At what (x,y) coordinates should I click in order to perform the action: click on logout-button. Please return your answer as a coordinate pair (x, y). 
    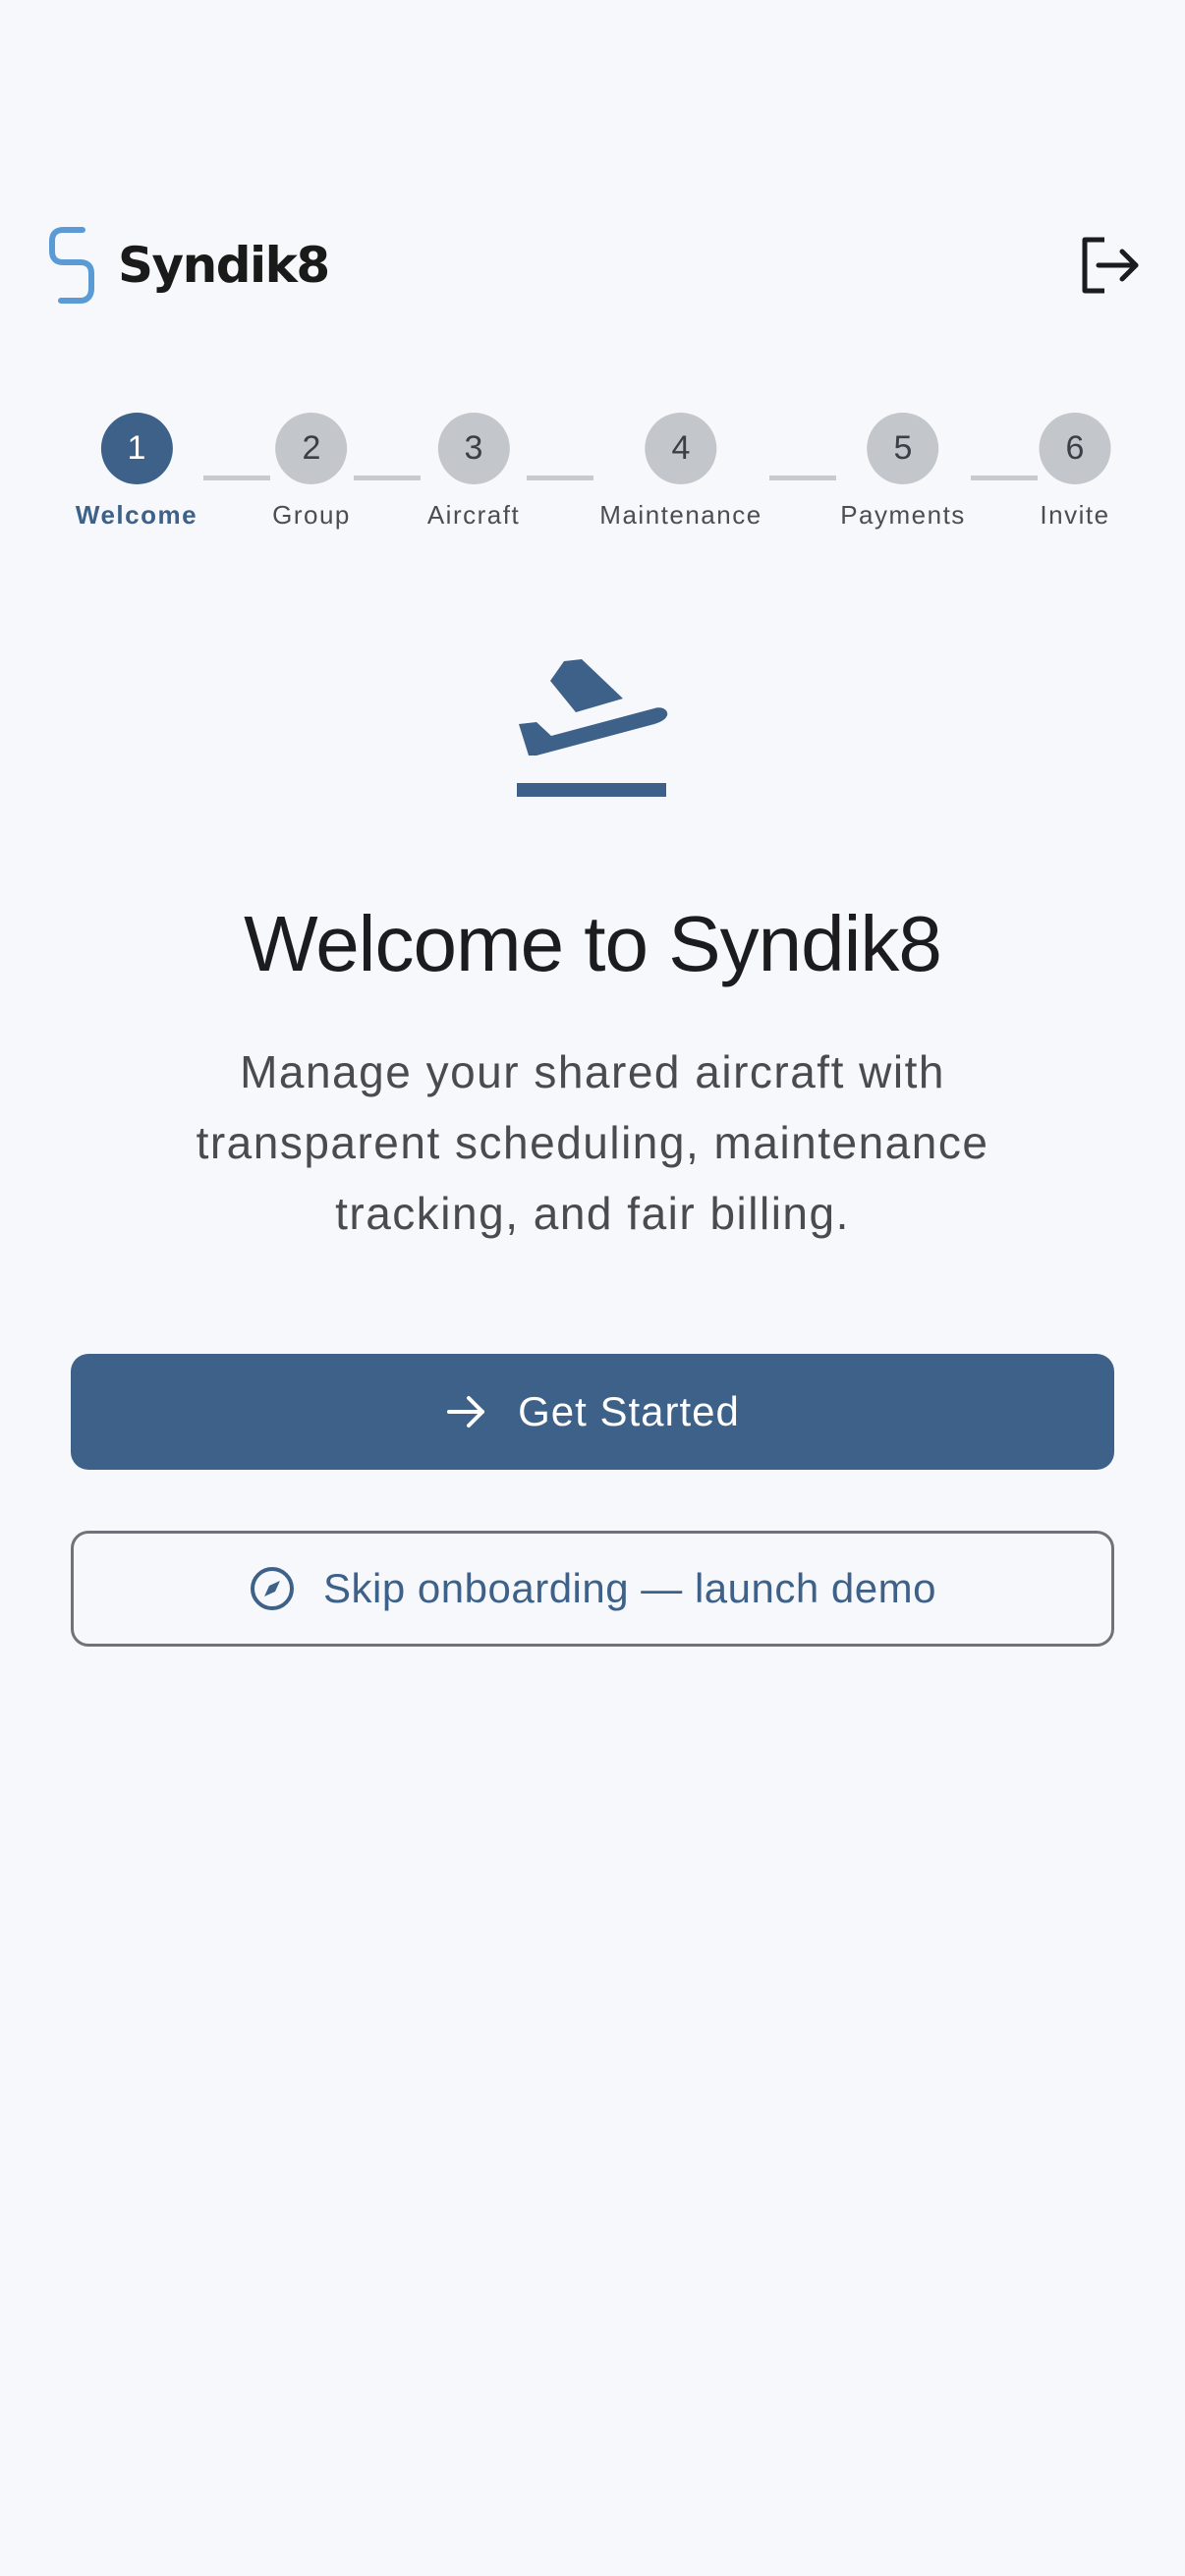
    Looking at the image, I should click on (1111, 265).